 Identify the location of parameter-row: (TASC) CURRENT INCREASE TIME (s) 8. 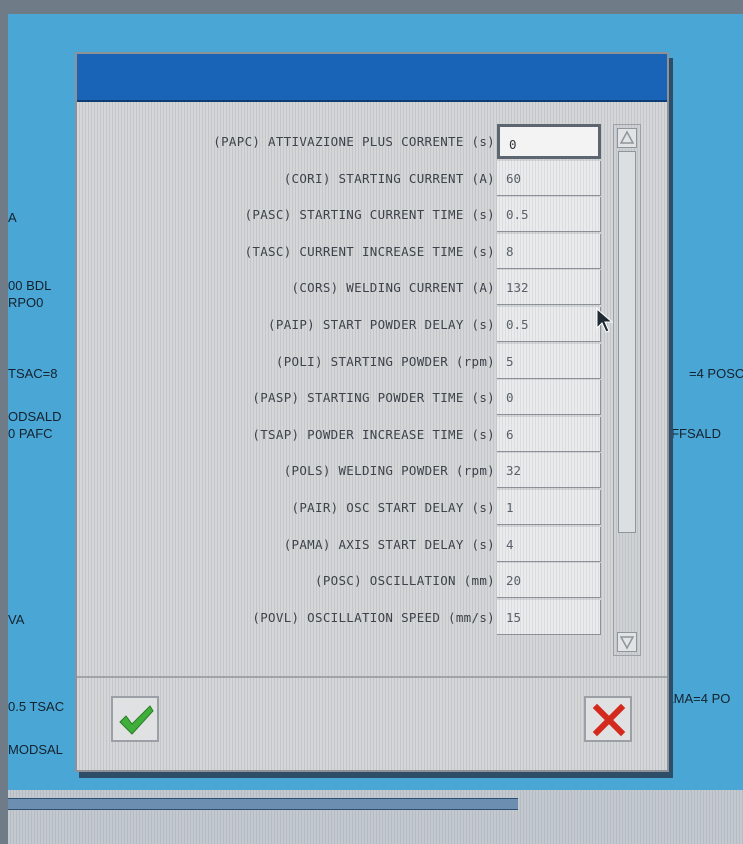
(372, 251).